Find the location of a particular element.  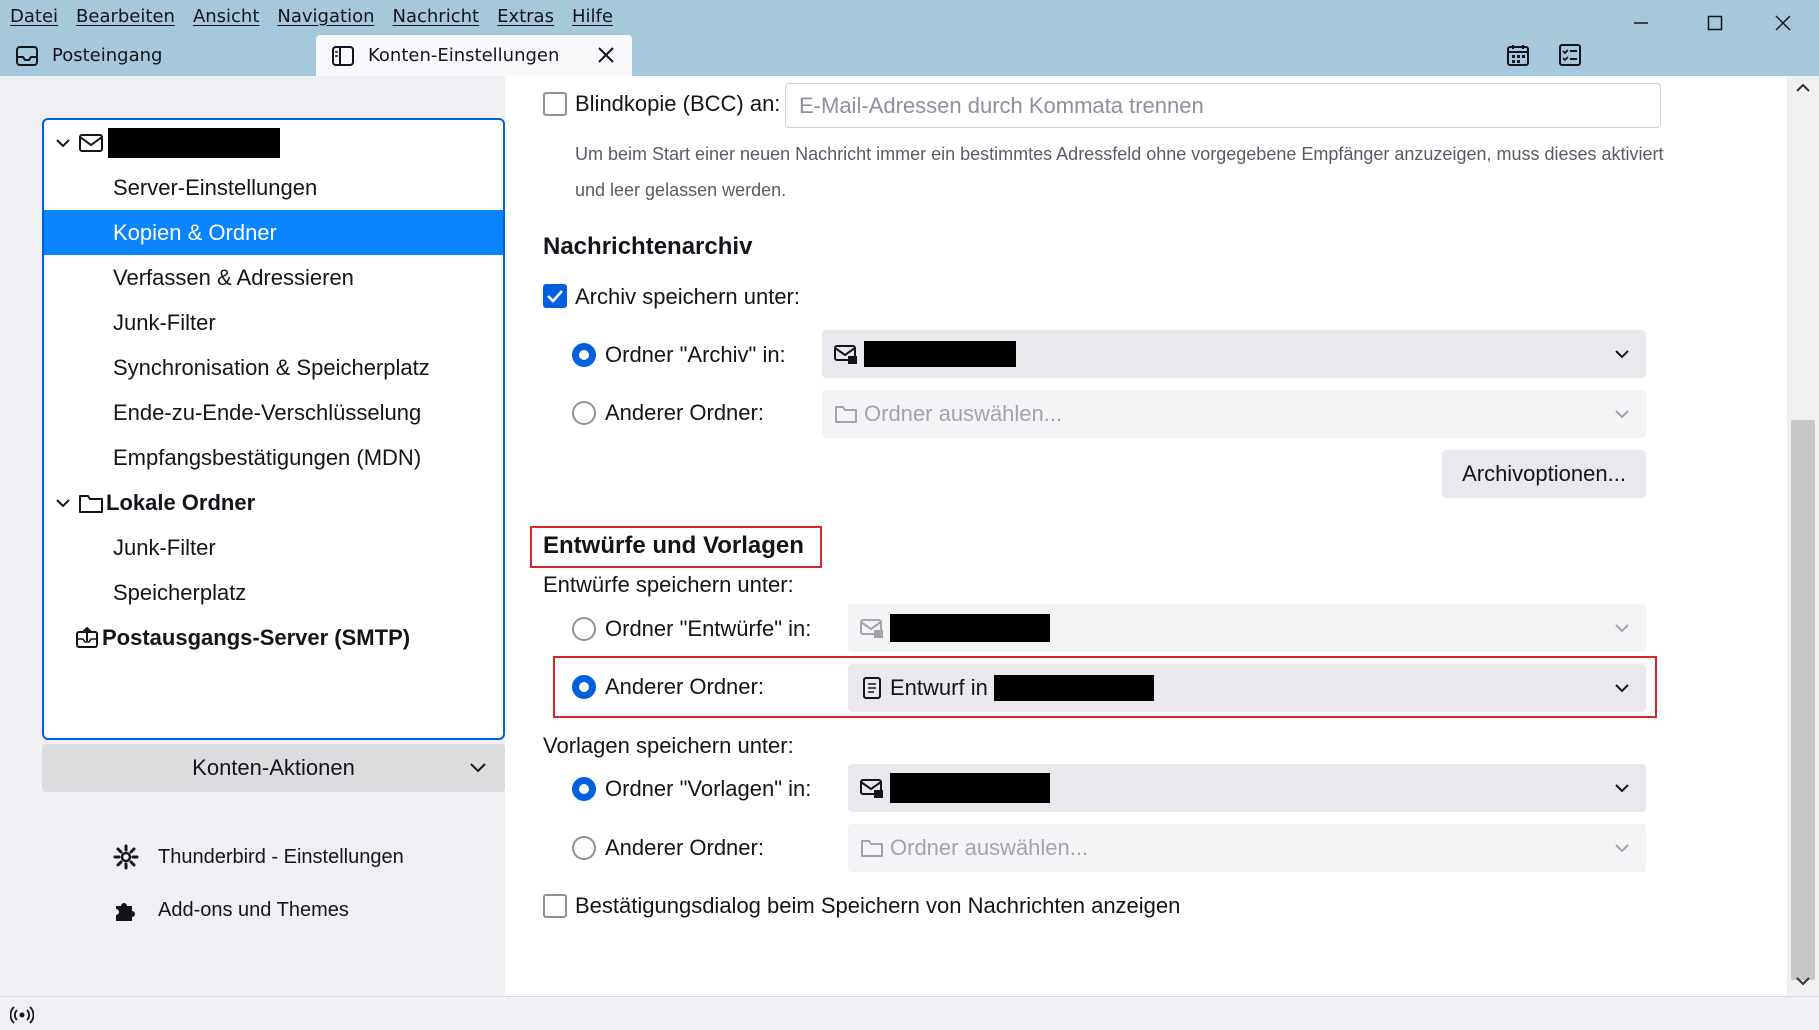

archive-save-checkbox is located at coordinates (555, 296).